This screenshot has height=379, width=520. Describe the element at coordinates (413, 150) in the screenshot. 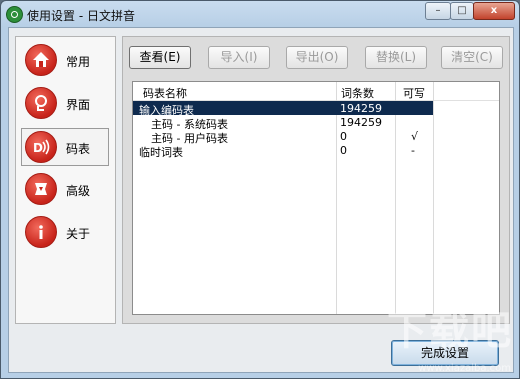

I see `row-writable: -` at that location.